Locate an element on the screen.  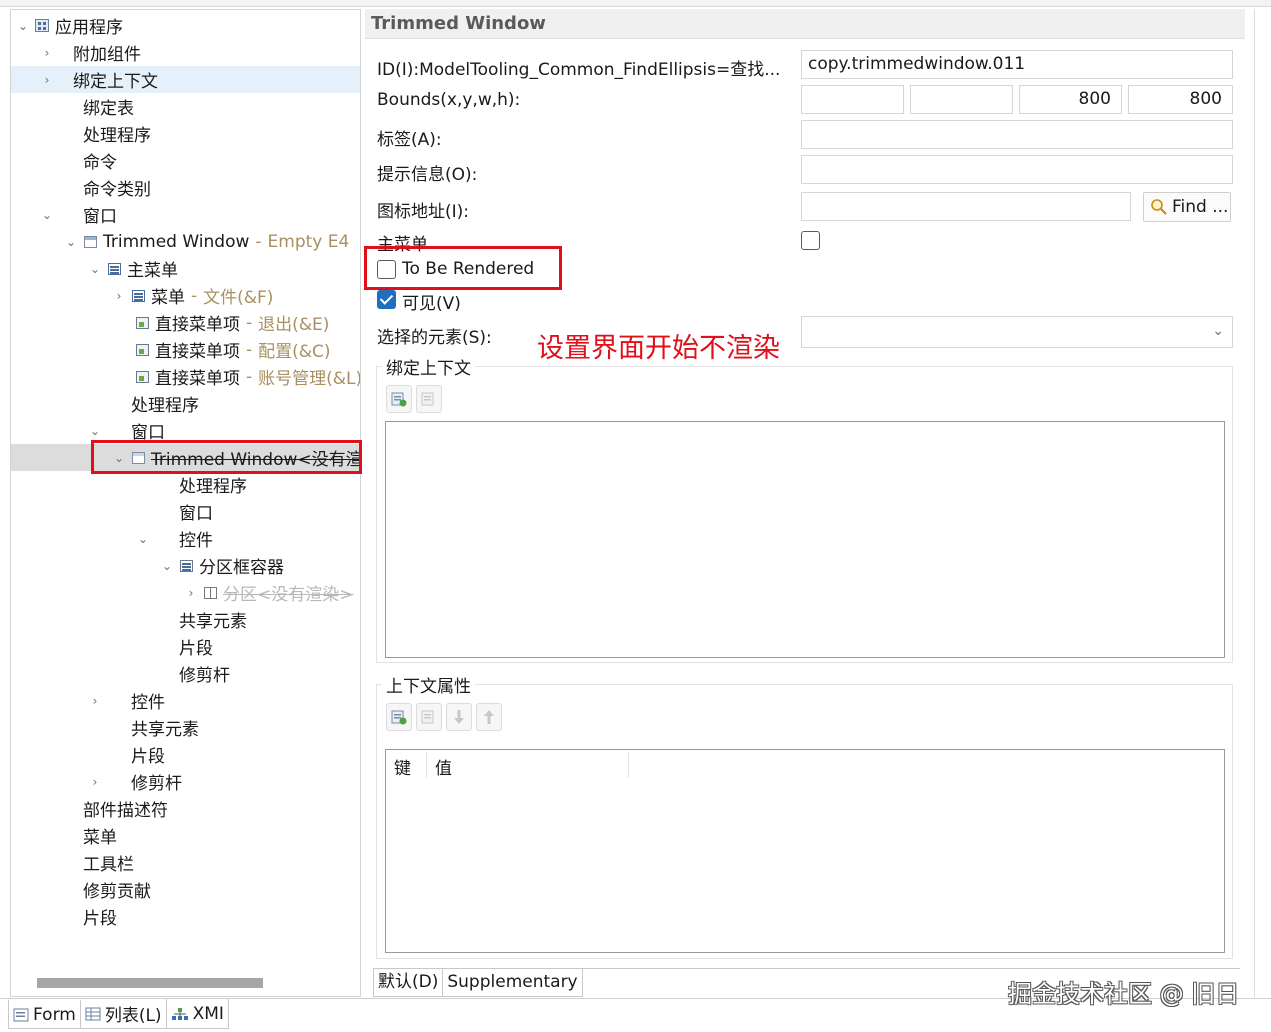
tree-item-nested-trimbars: 修剪杆 is located at coordinates (185, 673).